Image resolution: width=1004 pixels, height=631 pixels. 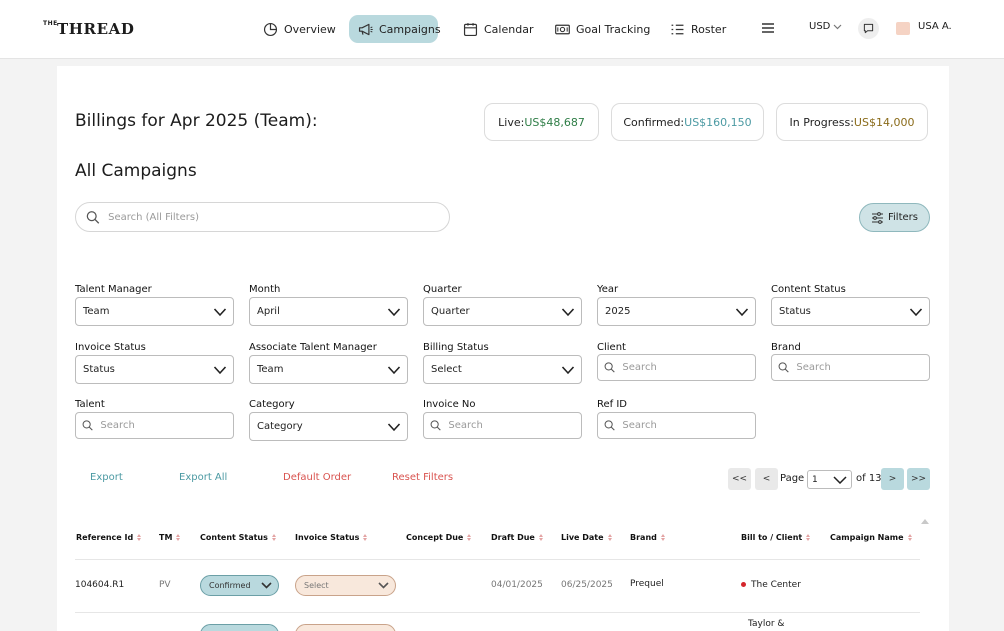 I want to click on talent-manager-label: Talent Manager, so click(x=113, y=289).